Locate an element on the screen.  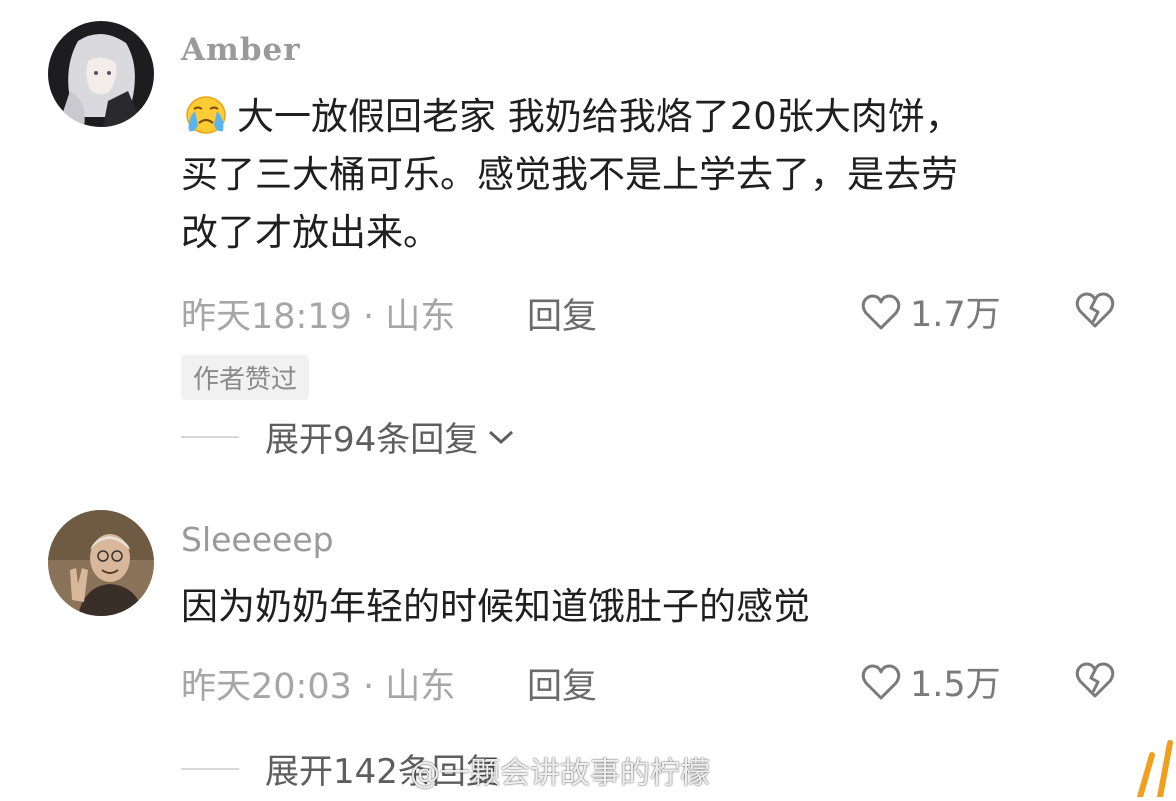
username: Amber is located at coordinates (241, 50).